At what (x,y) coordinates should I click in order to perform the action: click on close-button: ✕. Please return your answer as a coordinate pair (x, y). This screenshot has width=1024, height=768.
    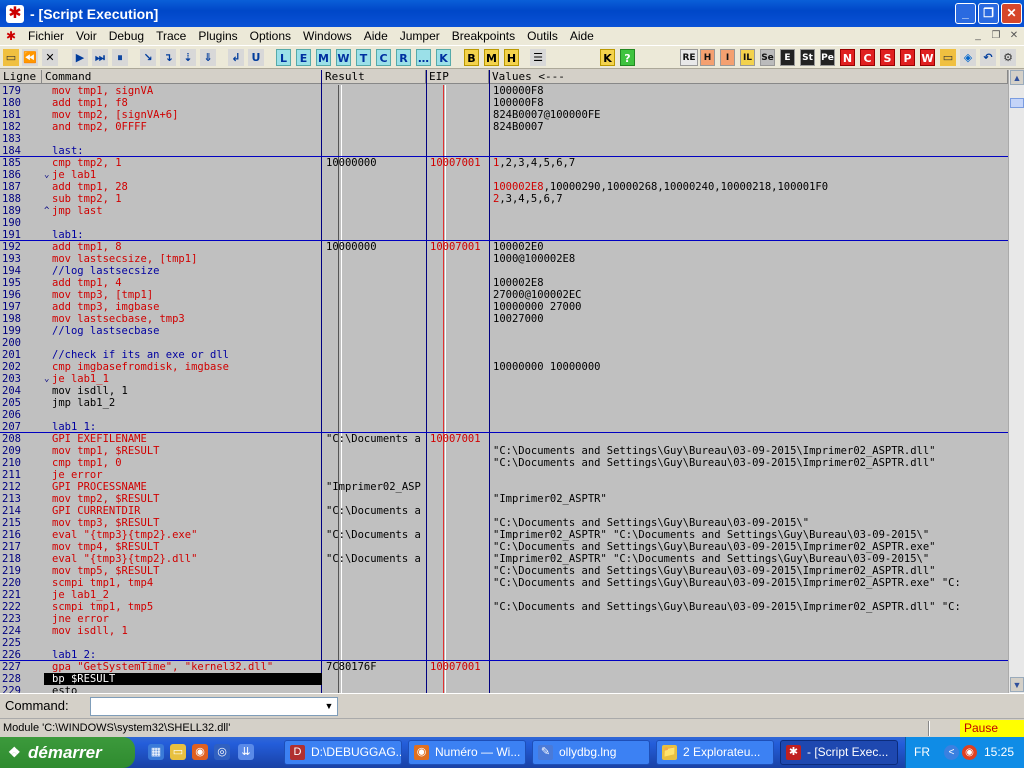
    Looking at the image, I should click on (1011, 13).